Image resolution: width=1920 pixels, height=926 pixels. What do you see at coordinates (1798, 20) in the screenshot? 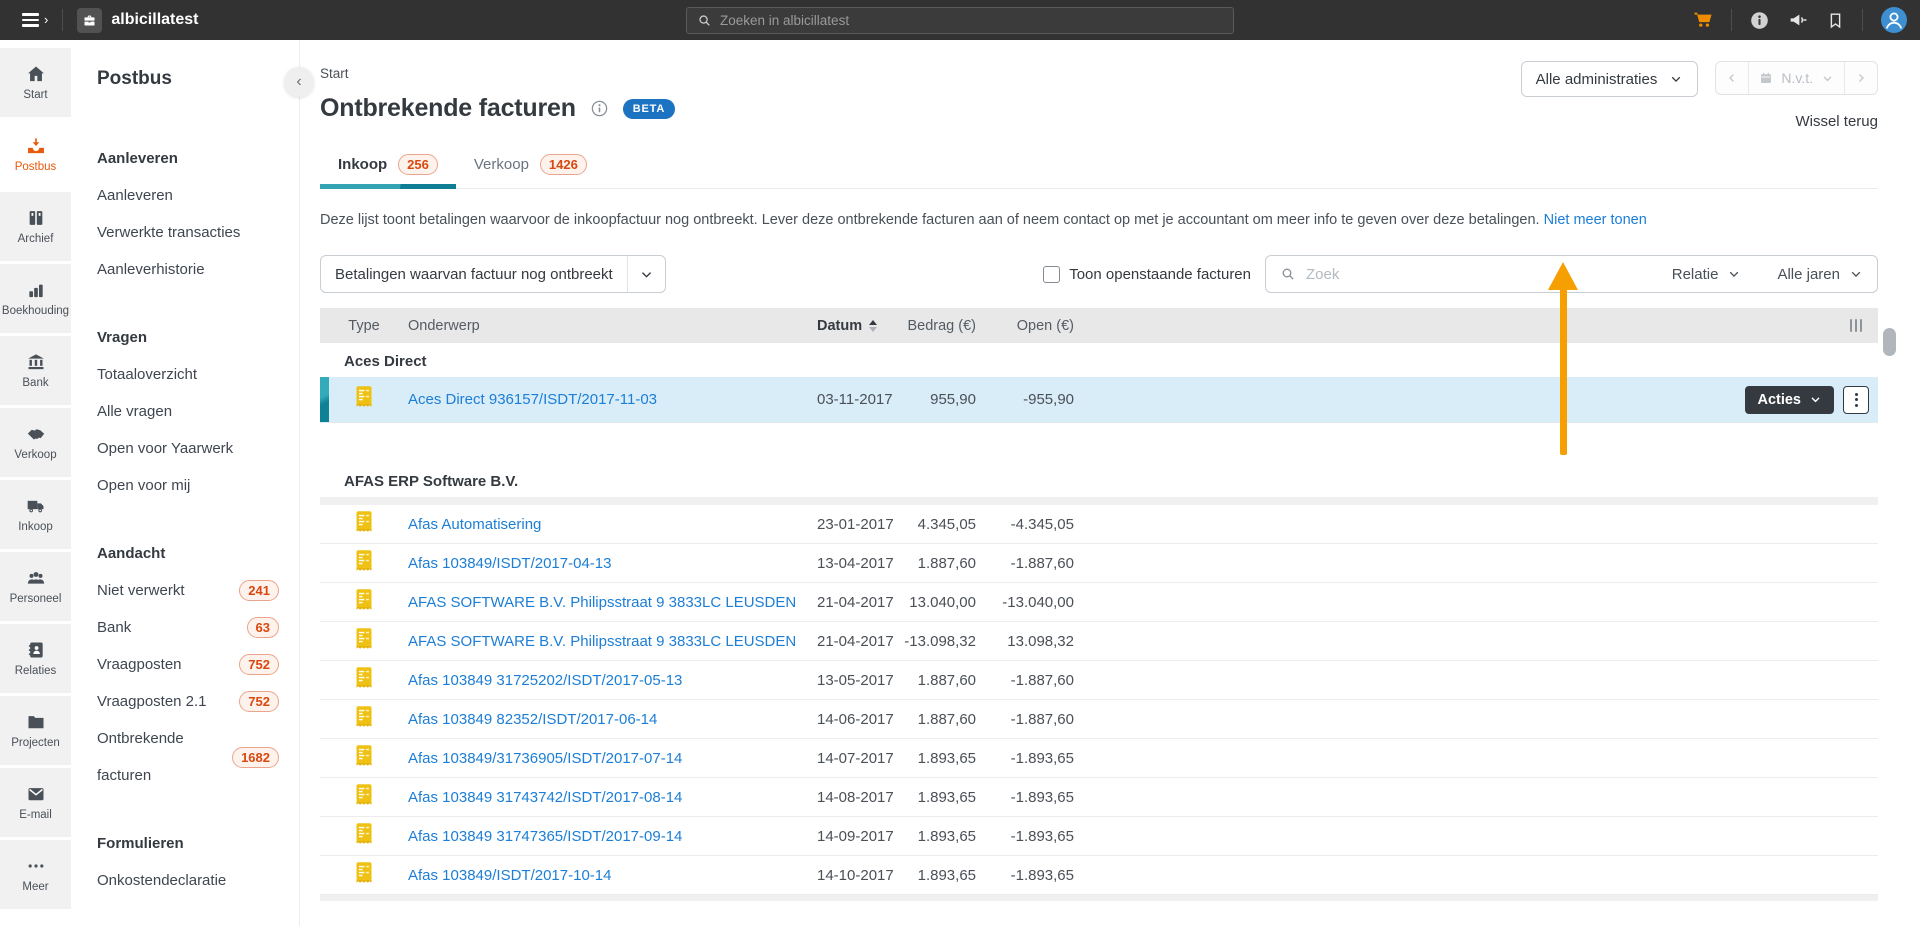
I see `megaphone-icon` at bounding box center [1798, 20].